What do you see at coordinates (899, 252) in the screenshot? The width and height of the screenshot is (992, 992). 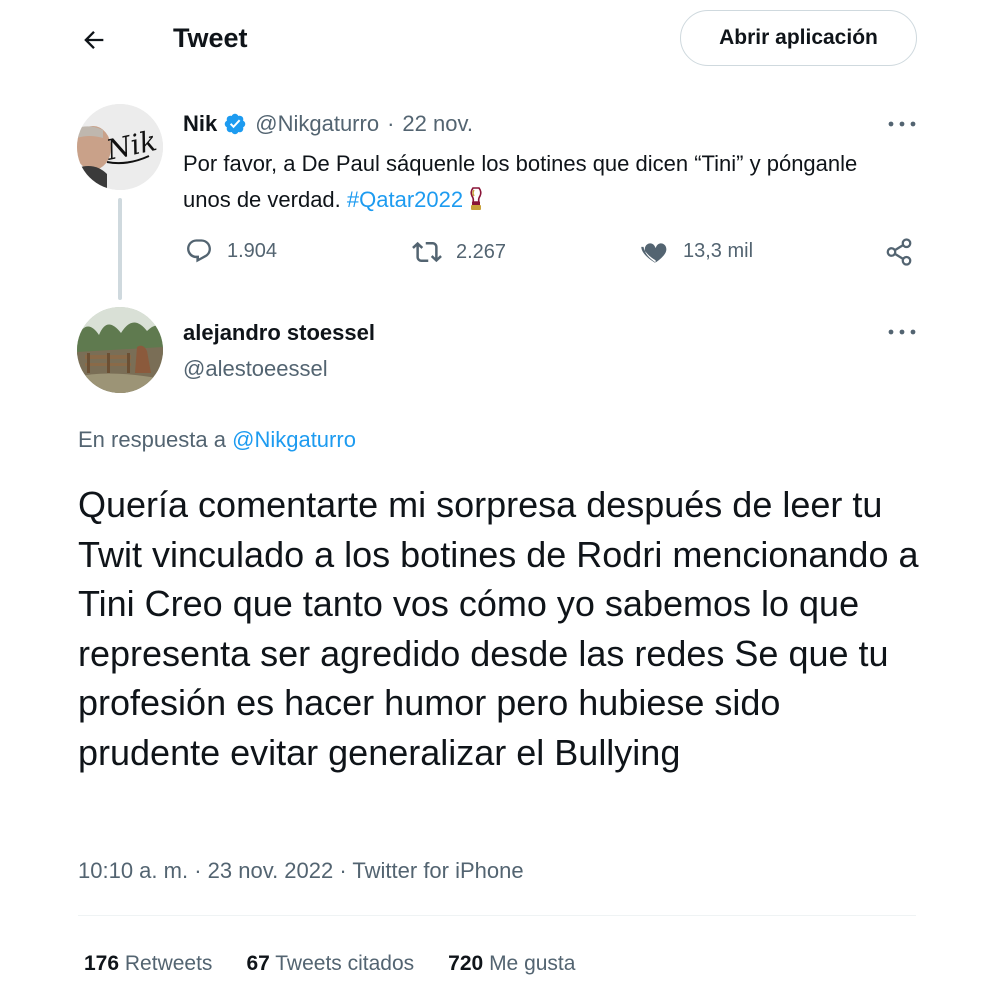 I see `share-icon` at bounding box center [899, 252].